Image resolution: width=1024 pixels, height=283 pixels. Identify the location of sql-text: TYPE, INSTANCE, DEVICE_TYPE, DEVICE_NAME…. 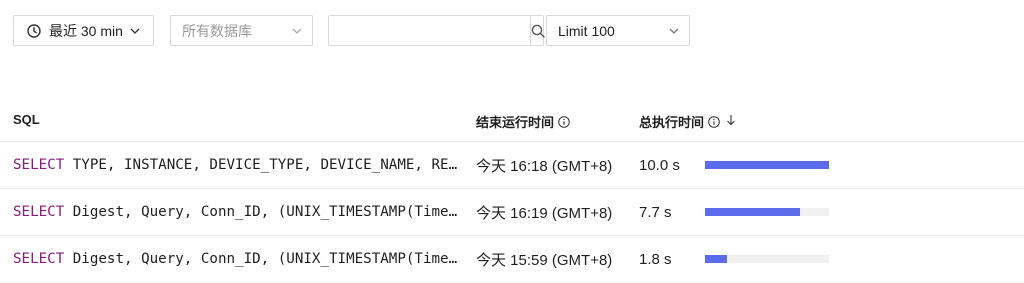
(265, 165).